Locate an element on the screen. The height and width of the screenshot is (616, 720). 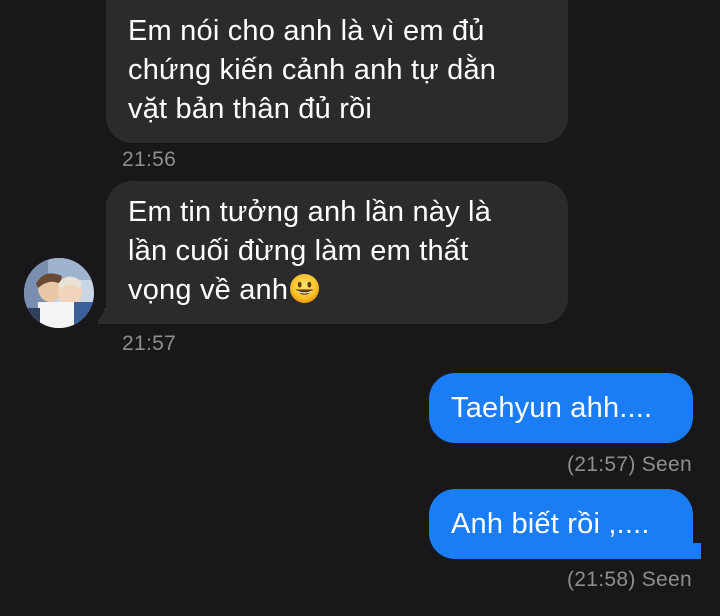
message-text-line: lần cuối đừng làm em thất is located at coordinates (298, 251).